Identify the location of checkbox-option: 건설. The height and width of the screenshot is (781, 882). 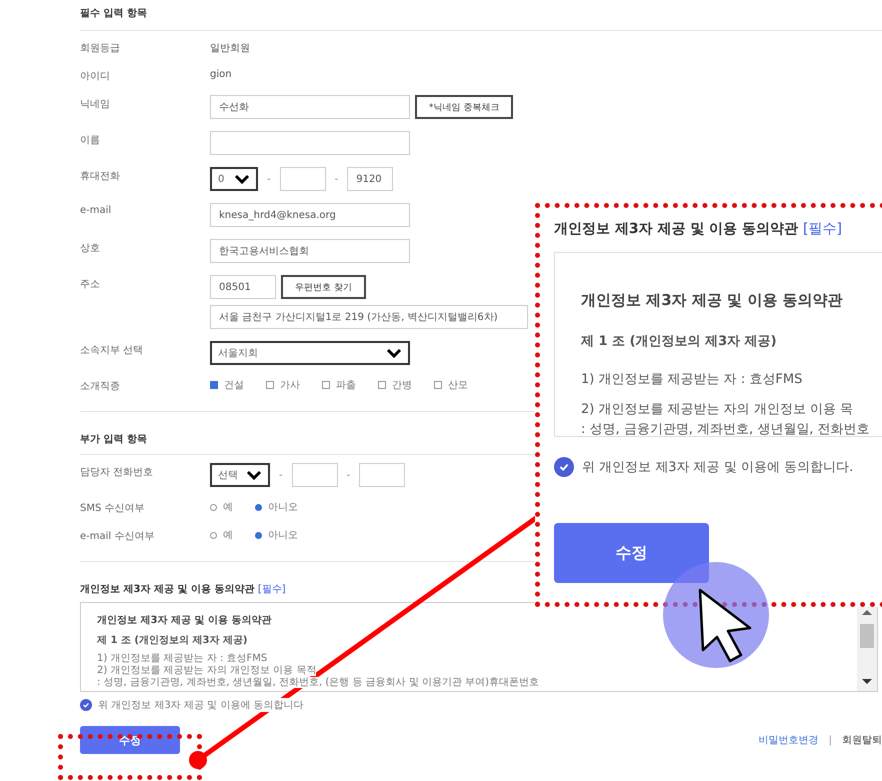
(227, 385).